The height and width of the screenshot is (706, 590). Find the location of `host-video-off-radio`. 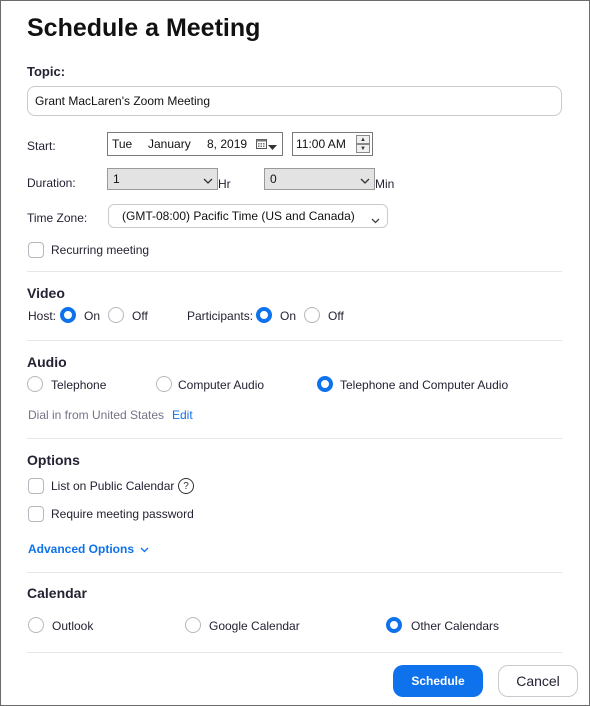

host-video-off-radio is located at coordinates (116, 315).